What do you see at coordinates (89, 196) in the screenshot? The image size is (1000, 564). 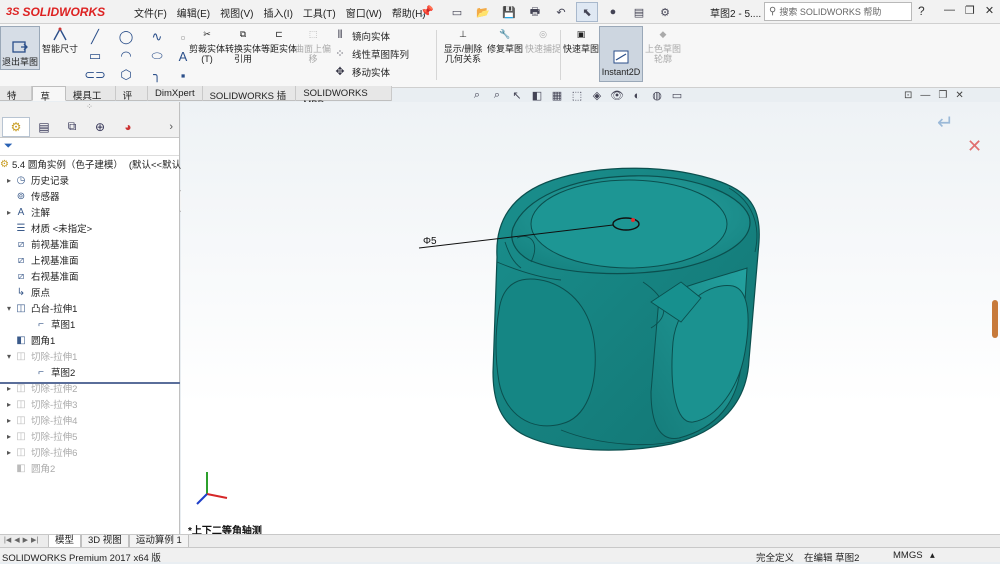 I see `tree-item: ⊚ 传感器` at bounding box center [89, 196].